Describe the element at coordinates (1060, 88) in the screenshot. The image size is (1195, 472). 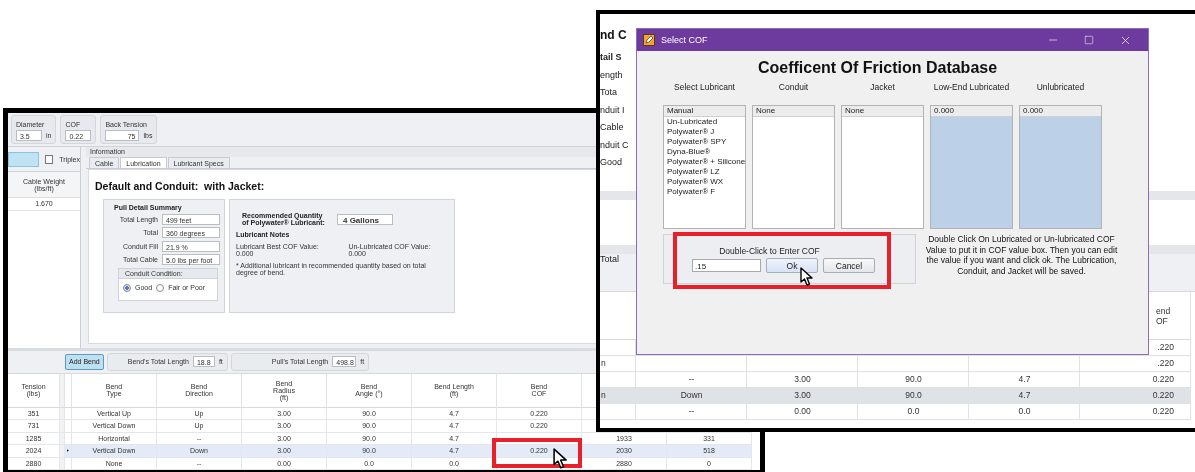
I see `column-label: Unlubricated` at that location.